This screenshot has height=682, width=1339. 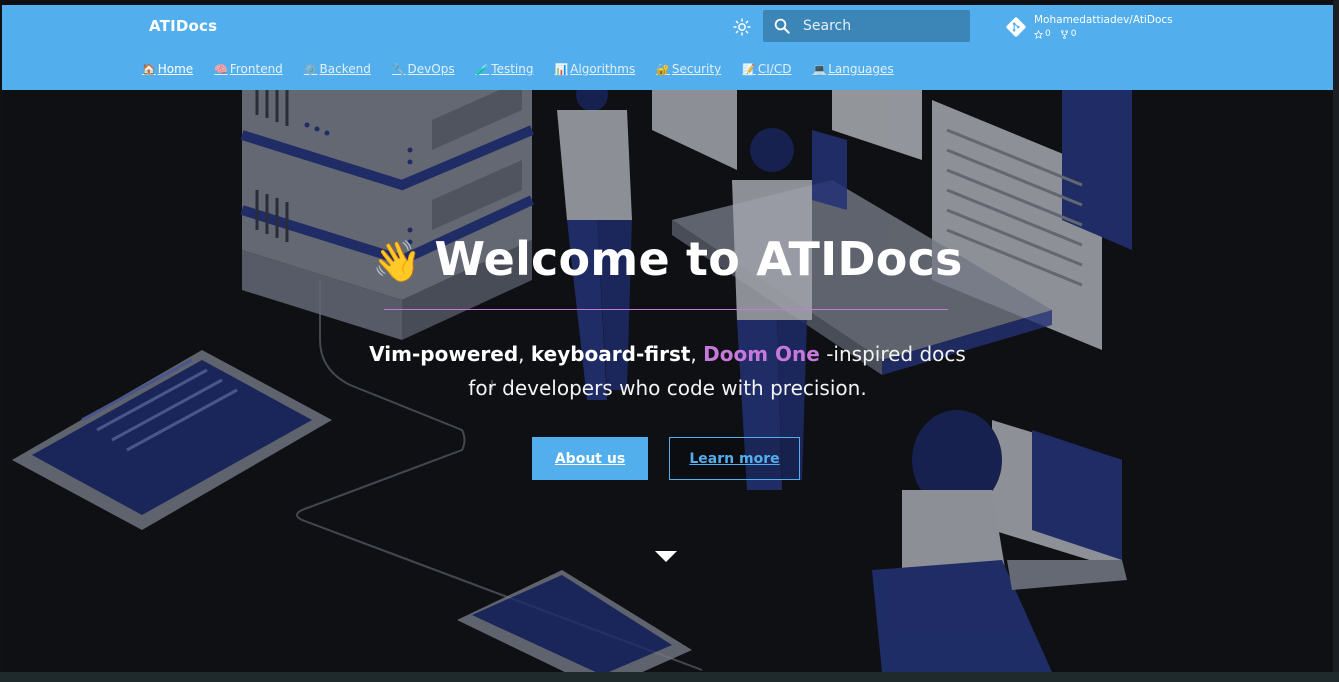 What do you see at coordinates (669, 677) in the screenshot?
I see `window-bottom-edge` at bounding box center [669, 677].